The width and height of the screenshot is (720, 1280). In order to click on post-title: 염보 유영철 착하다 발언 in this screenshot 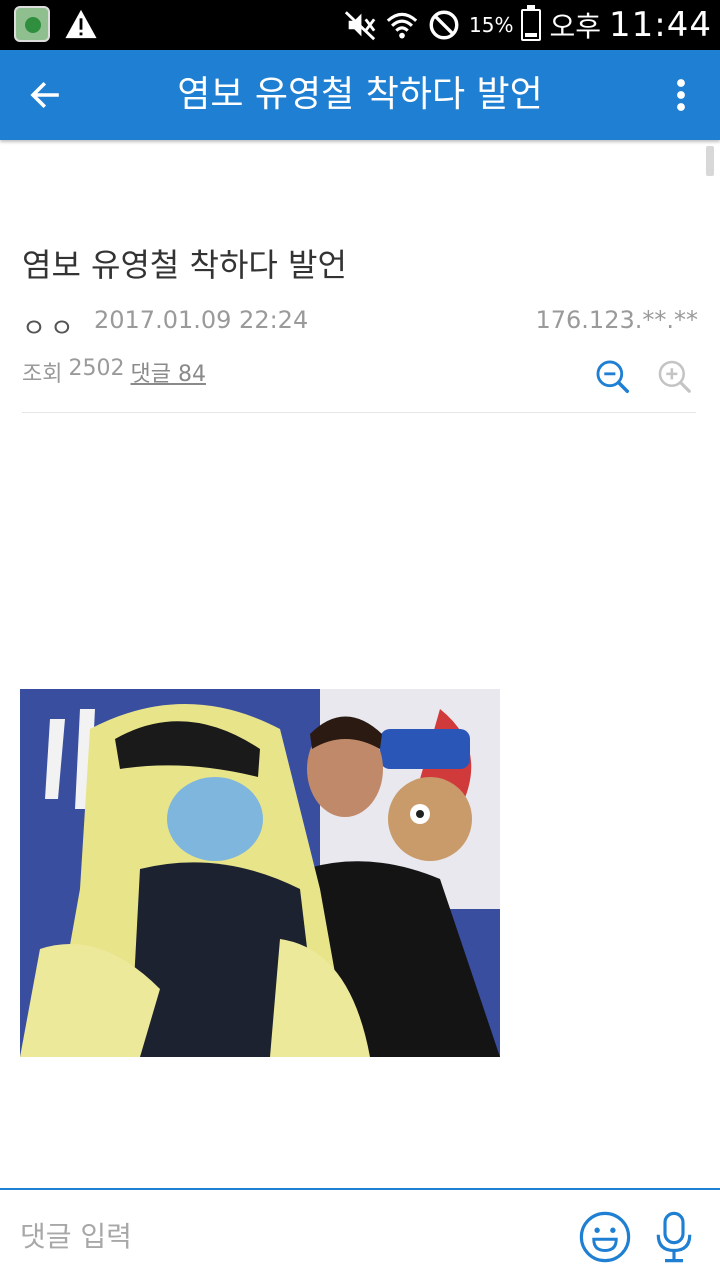, I will do `click(184, 265)`.